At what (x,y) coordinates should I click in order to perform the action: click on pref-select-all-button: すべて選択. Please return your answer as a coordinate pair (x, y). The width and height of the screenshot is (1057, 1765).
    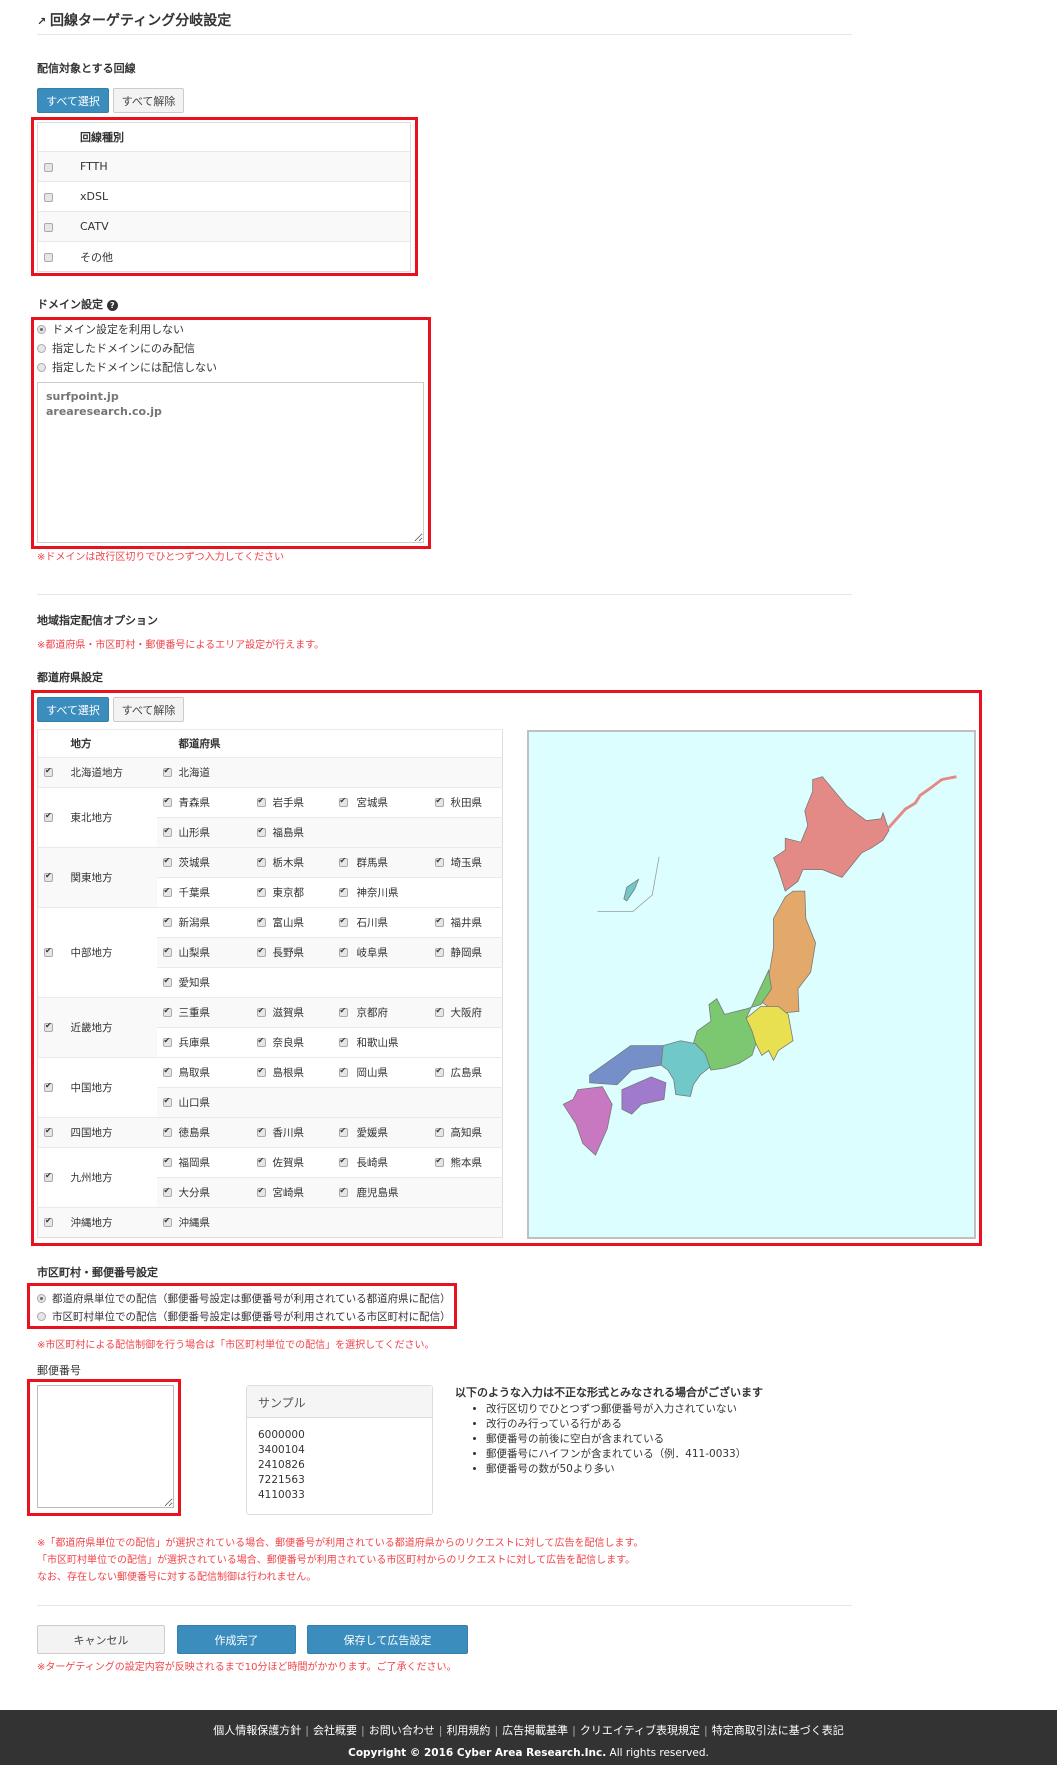
    Looking at the image, I should click on (73, 709).